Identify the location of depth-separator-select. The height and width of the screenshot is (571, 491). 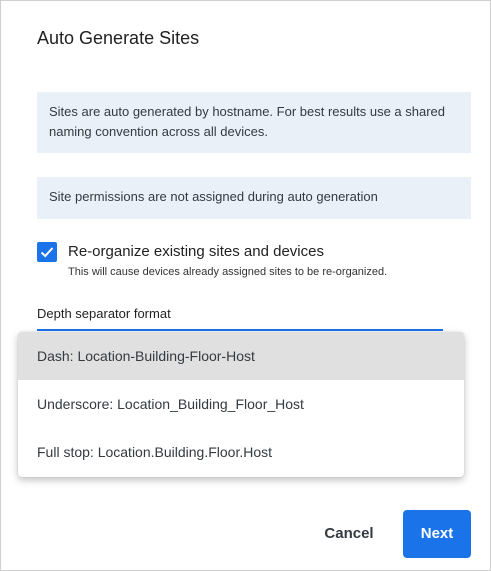
(240, 330).